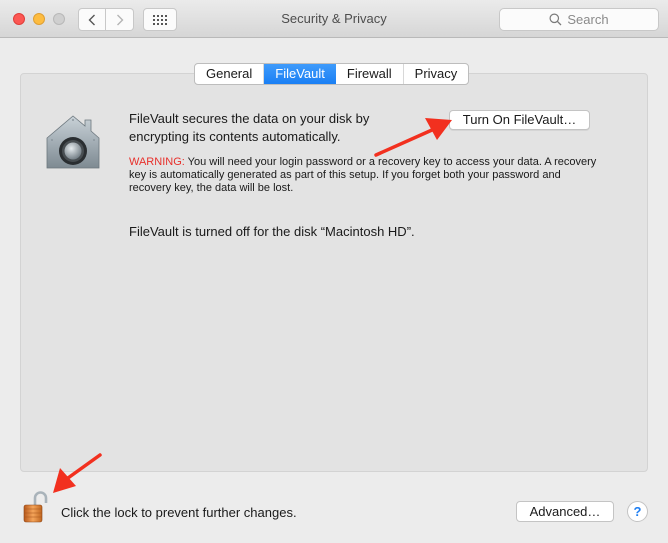 This screenshot has height=543, width=668. I want to click on warning-label: WARNING:, so click(157, 162).